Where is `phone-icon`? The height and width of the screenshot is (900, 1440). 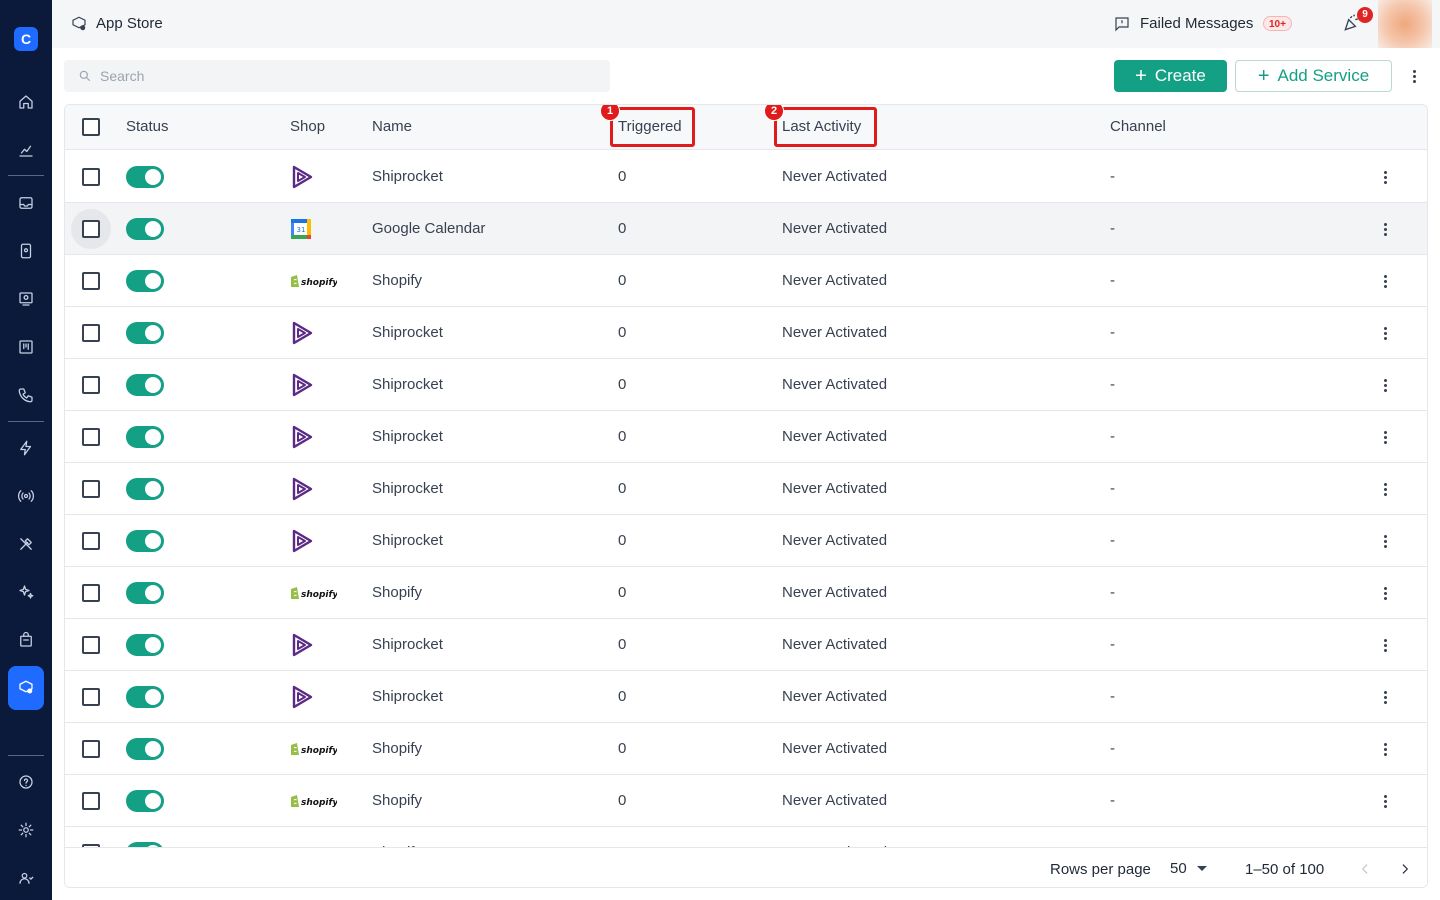 phone-icon is located at coordinates (26, 395).